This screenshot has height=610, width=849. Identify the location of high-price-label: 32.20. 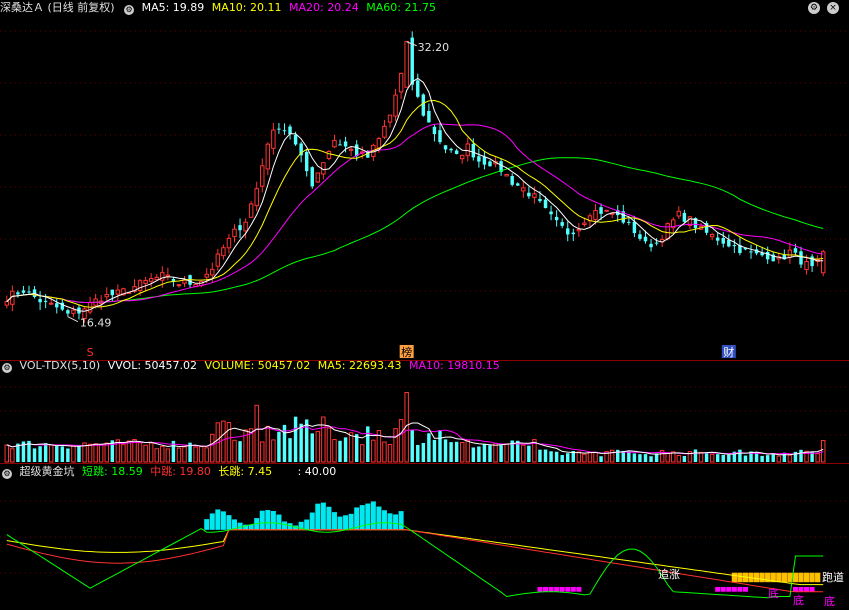
(434, 47).